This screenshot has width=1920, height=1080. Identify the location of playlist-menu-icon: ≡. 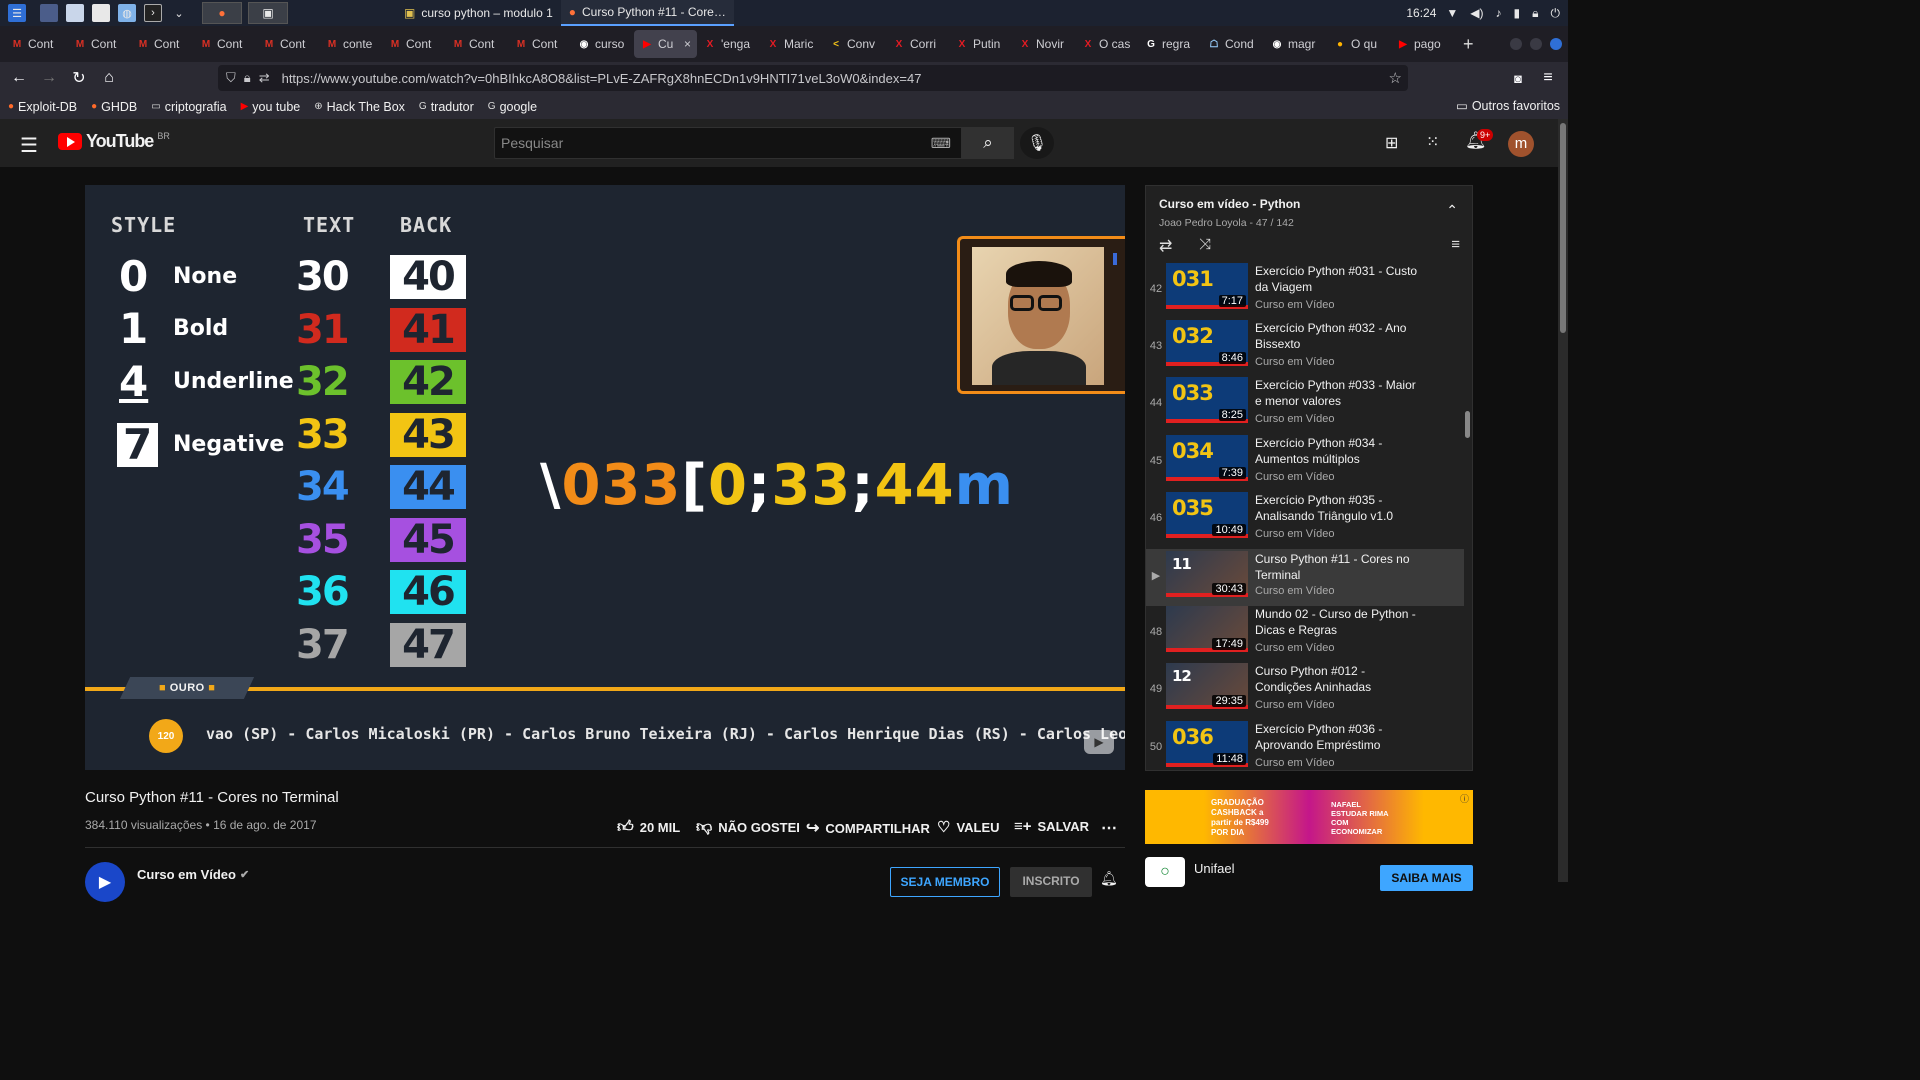
(1455, 244).